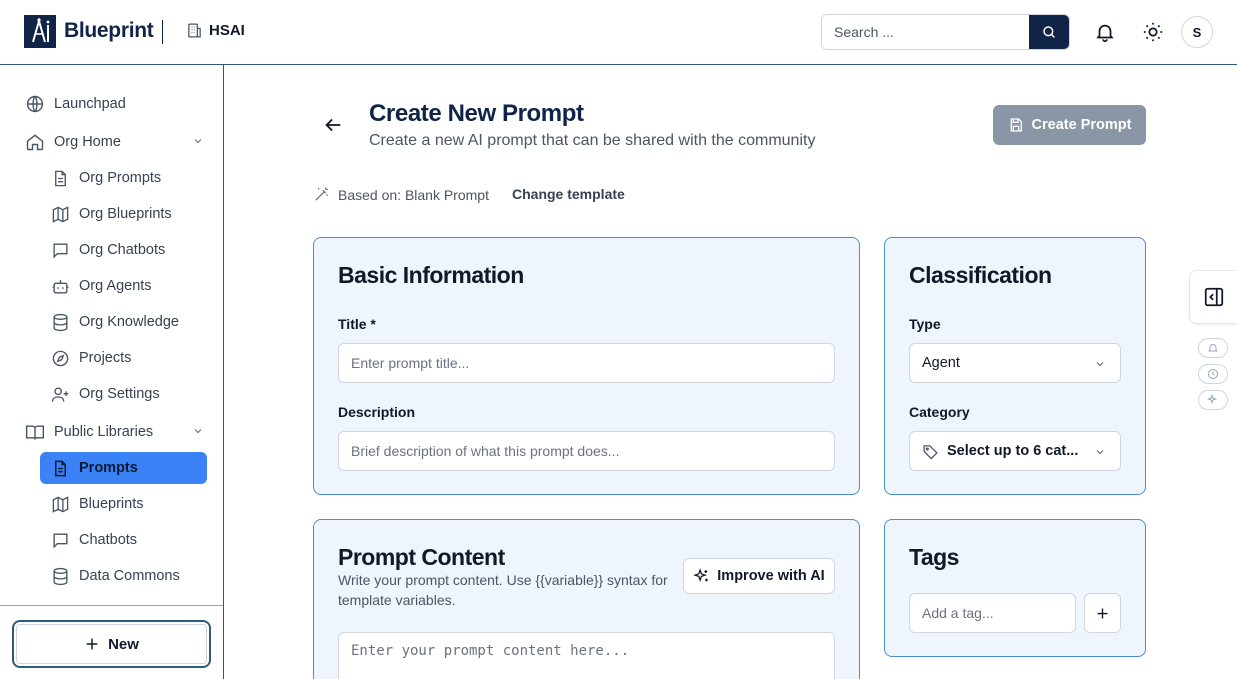 The width and height of the screenshot is (1237, 679). Describe the element at coordinates (123, 468) in the screenshot. I see `sidebar-item-prompts: Prompts` at that location.